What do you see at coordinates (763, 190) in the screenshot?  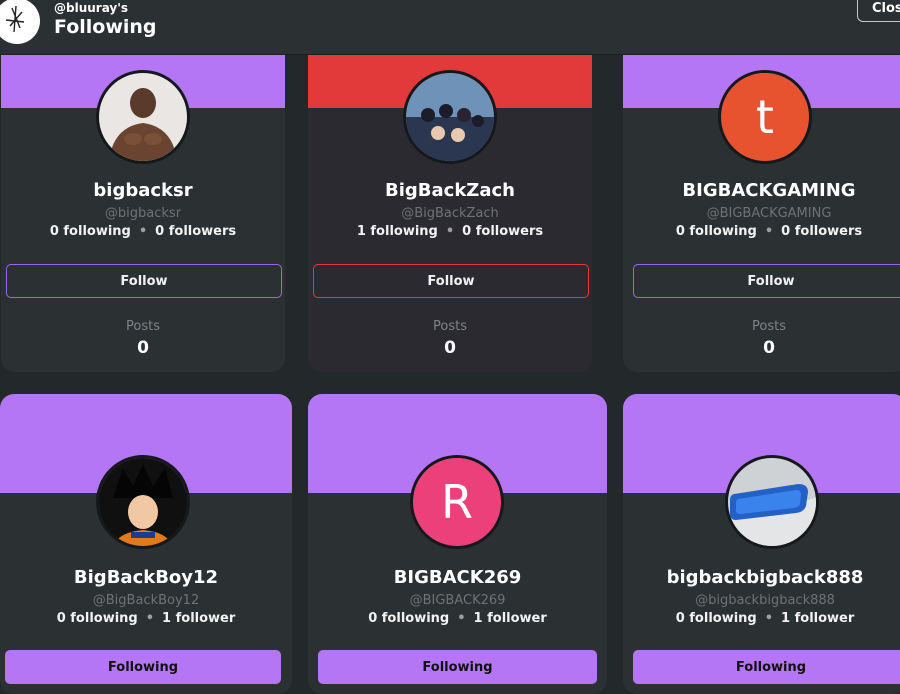 I see `card-name: BIGBACKGAMING` at bounding box center [763, 190].